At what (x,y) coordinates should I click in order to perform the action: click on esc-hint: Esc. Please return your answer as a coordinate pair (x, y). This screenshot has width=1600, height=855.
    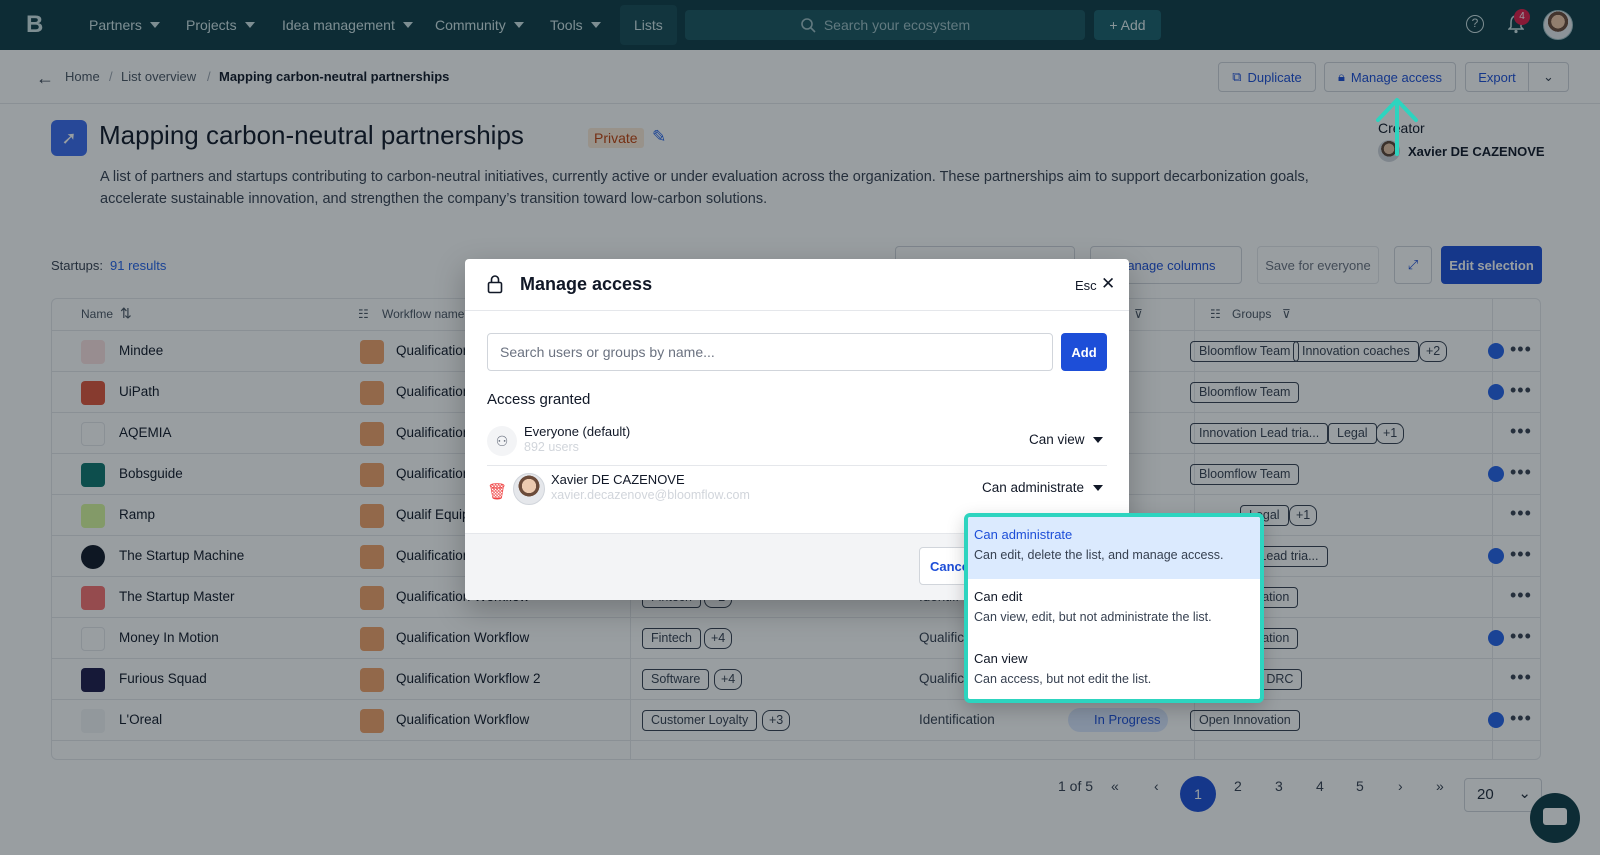
    Looking at the image, I should click on (1086, 285).